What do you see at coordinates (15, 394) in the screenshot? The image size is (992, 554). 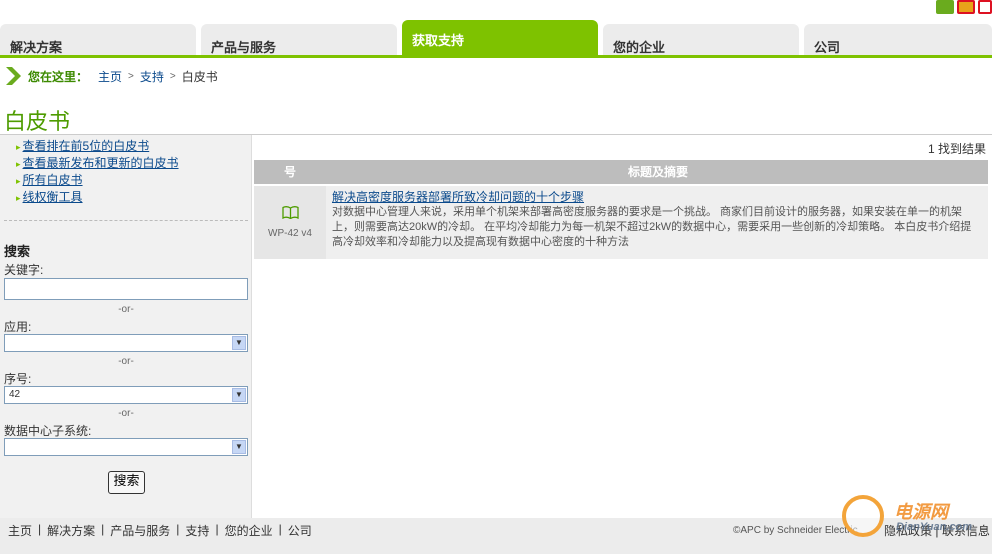 I see `number-select-value: 42` at bounding box center [15, 394].